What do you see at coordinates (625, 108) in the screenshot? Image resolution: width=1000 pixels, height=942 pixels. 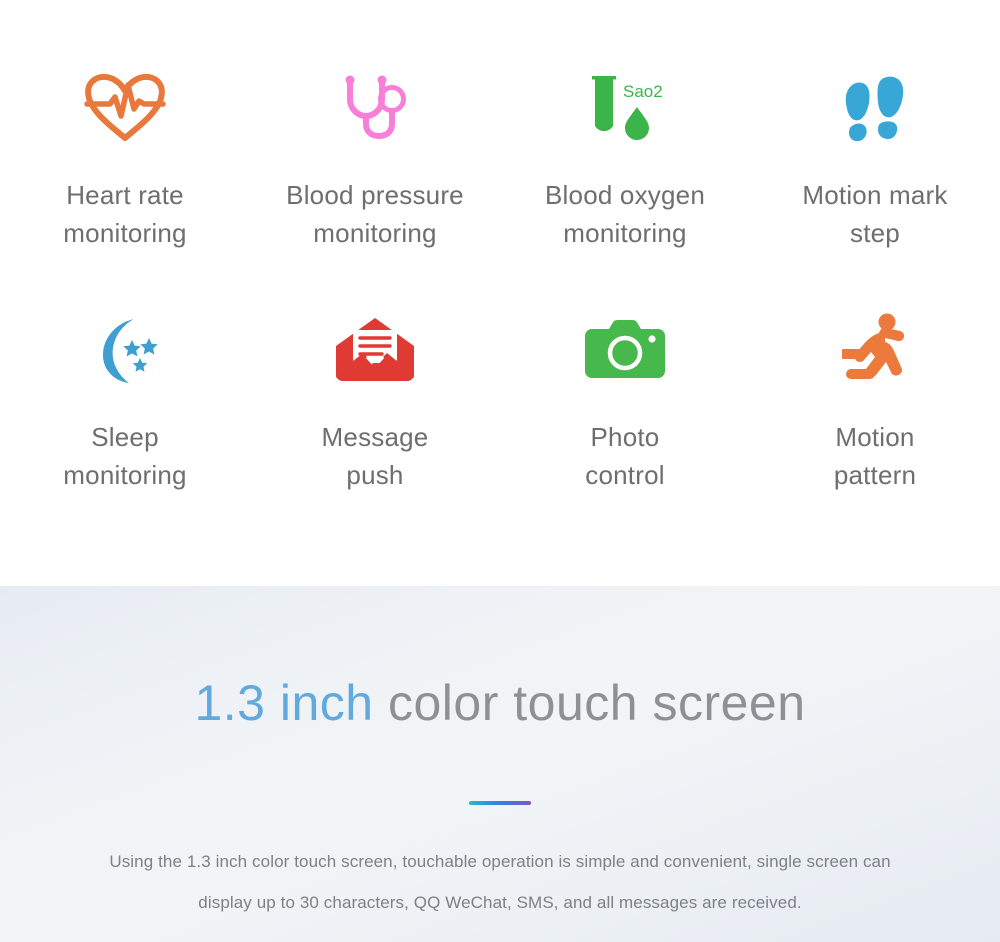 I see `test-tube-sao2-icon: Sao2` at bounding box center [625, 108].